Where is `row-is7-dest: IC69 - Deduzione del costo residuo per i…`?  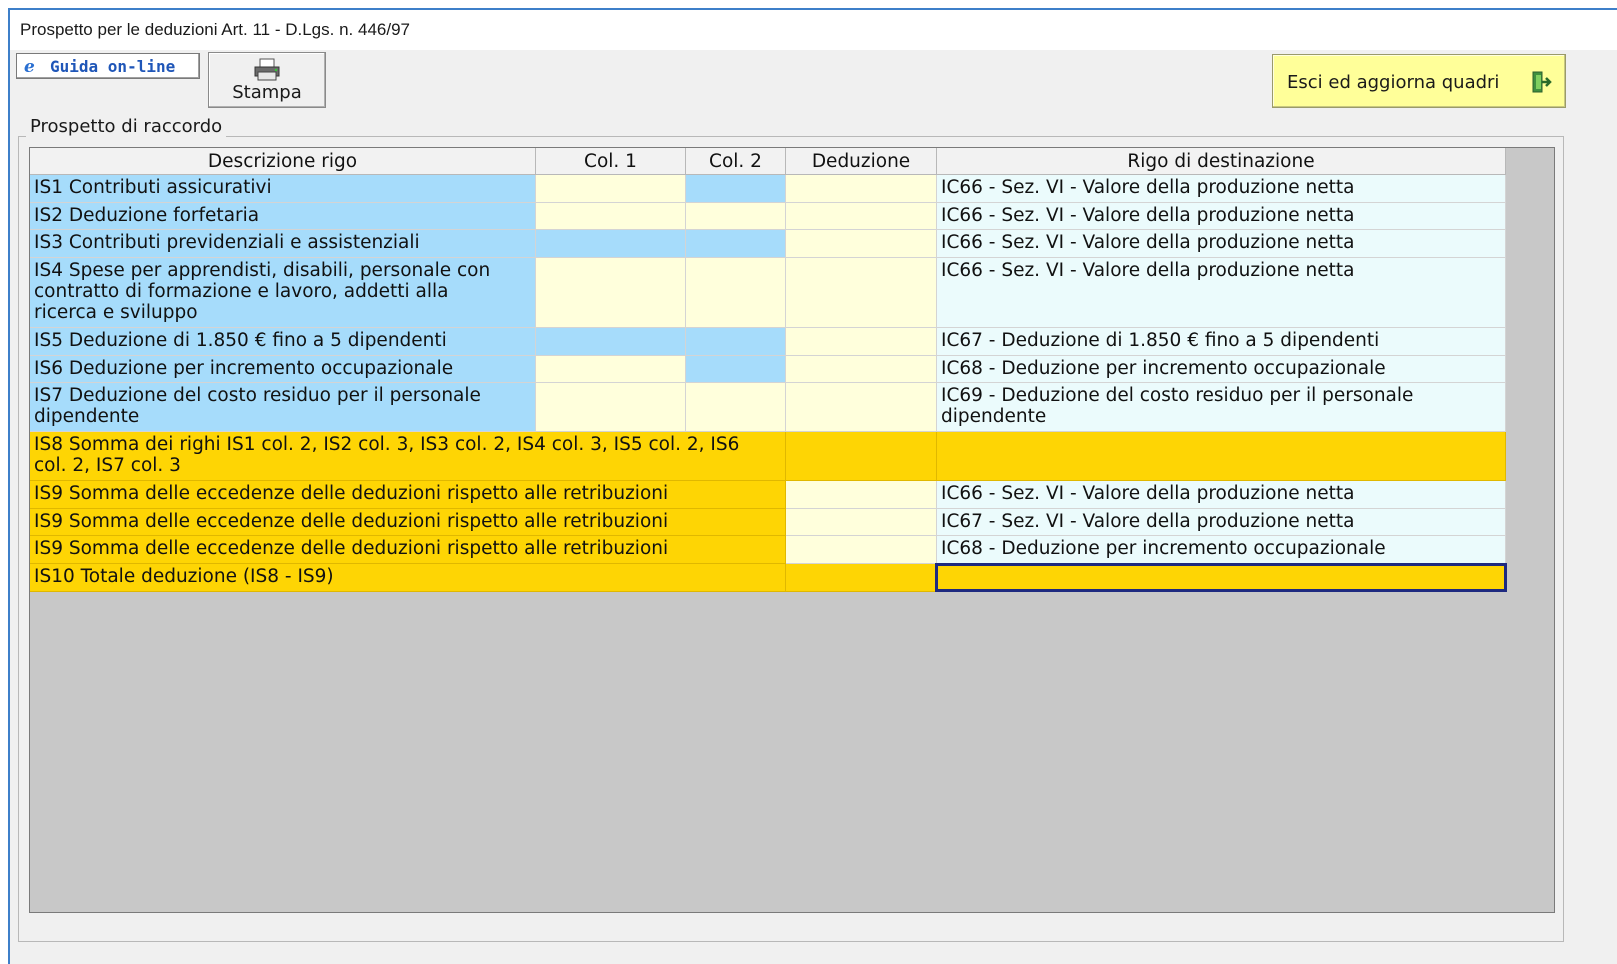 row-is7-dest: IC69 - Deduzione del costo residuo per i… is located at coordinates (1221, 407).